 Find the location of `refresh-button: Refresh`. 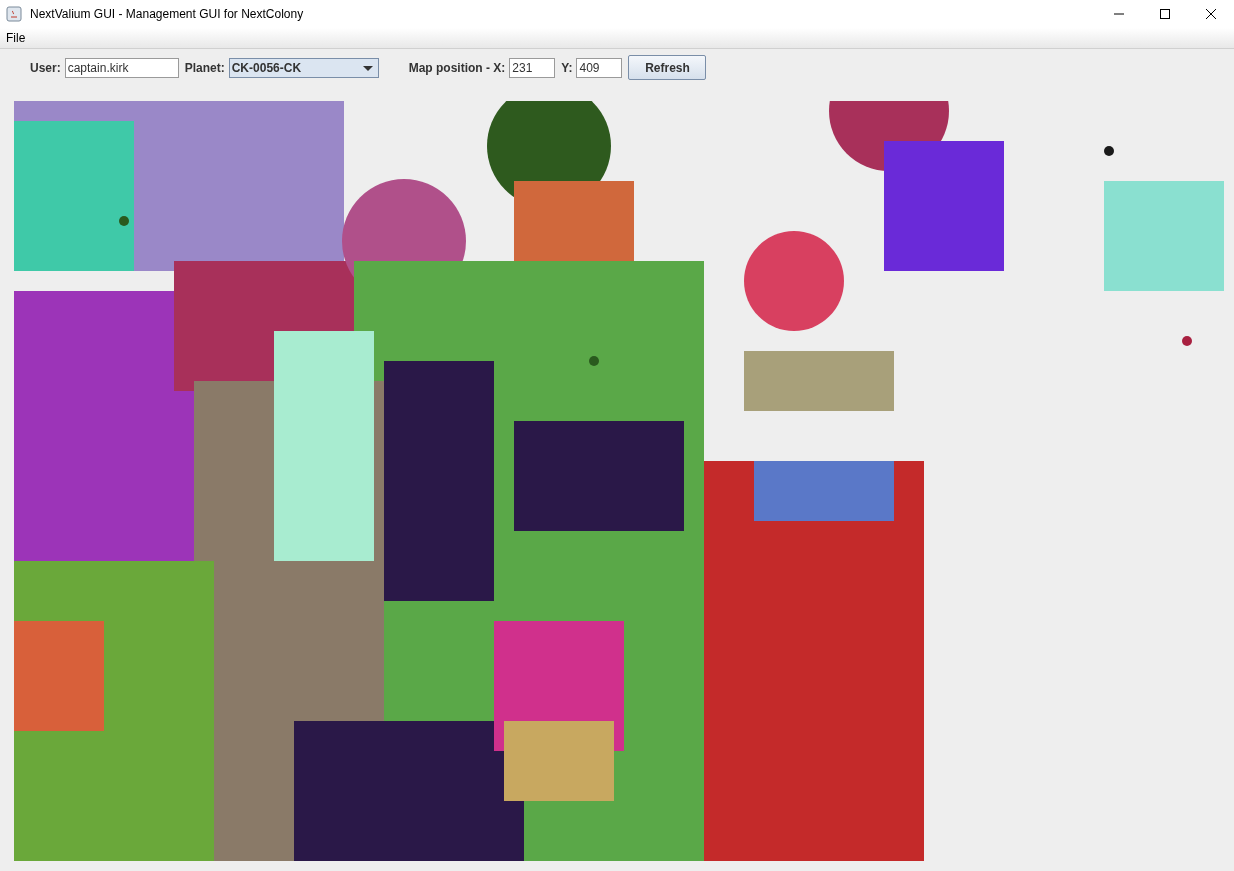

refresh-button: Refresh is located at coordinates (667, 68).